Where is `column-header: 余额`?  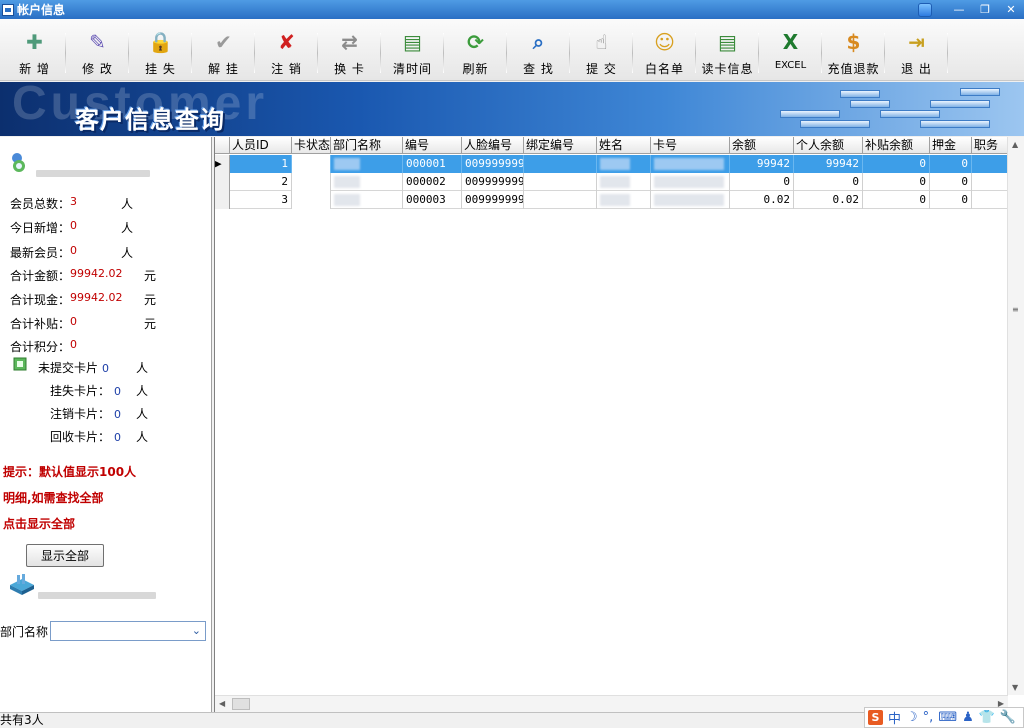 column-header: 余额 is located at coordinates (762, 145).